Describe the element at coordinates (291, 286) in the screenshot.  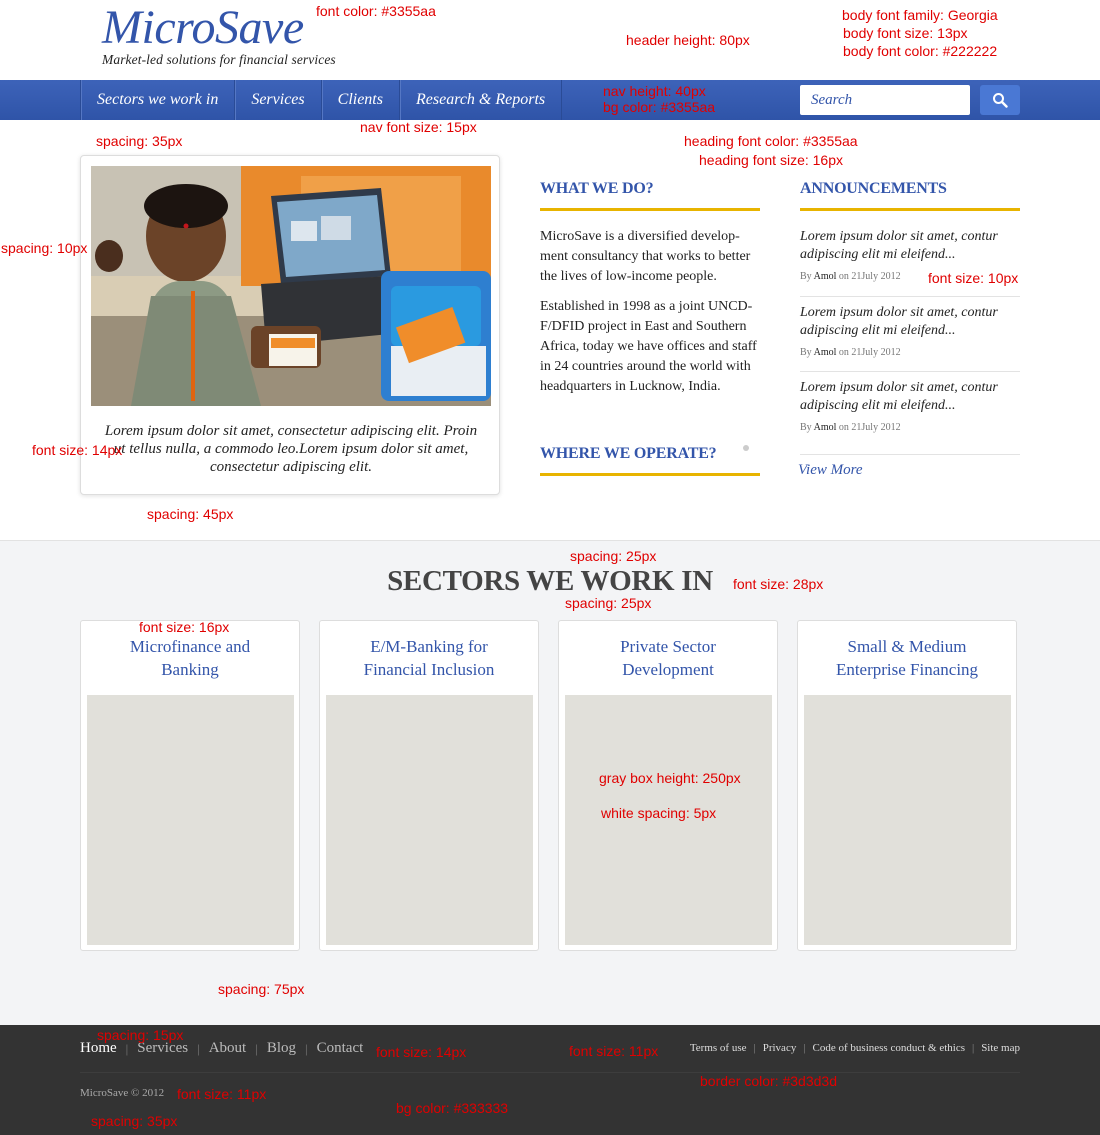
I see `feature-photo` at that location.